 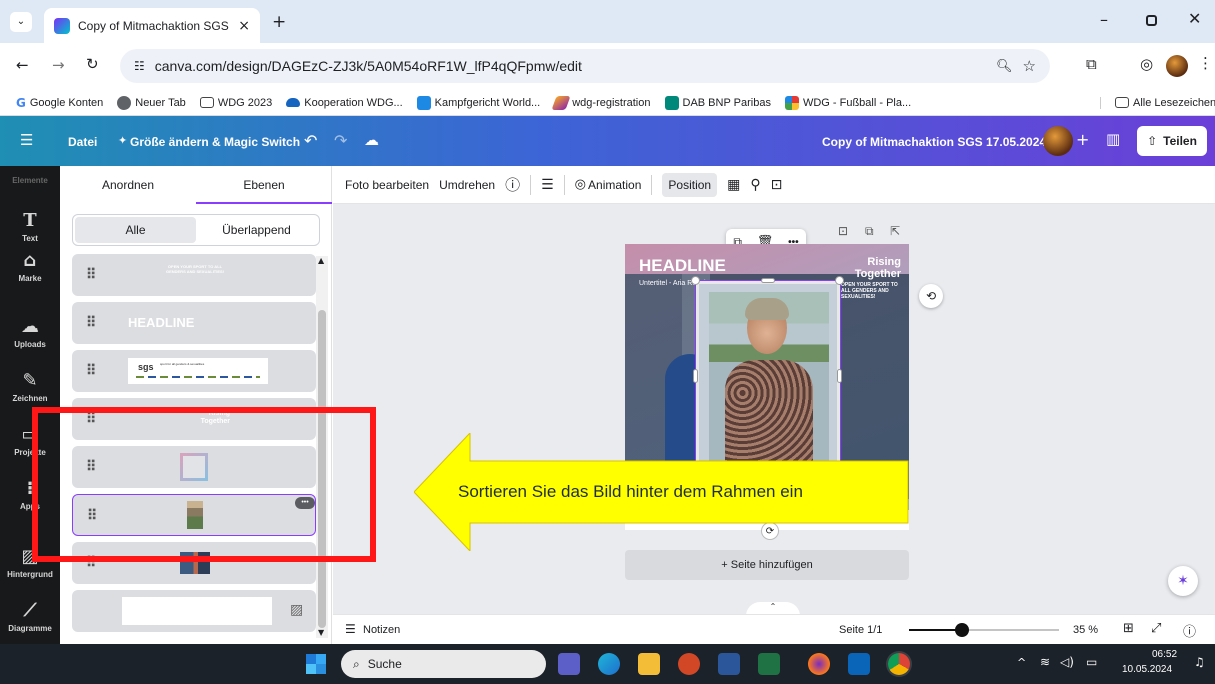 I want to click on rail-item-elemente: Elemente, so click(x=30, y=180).